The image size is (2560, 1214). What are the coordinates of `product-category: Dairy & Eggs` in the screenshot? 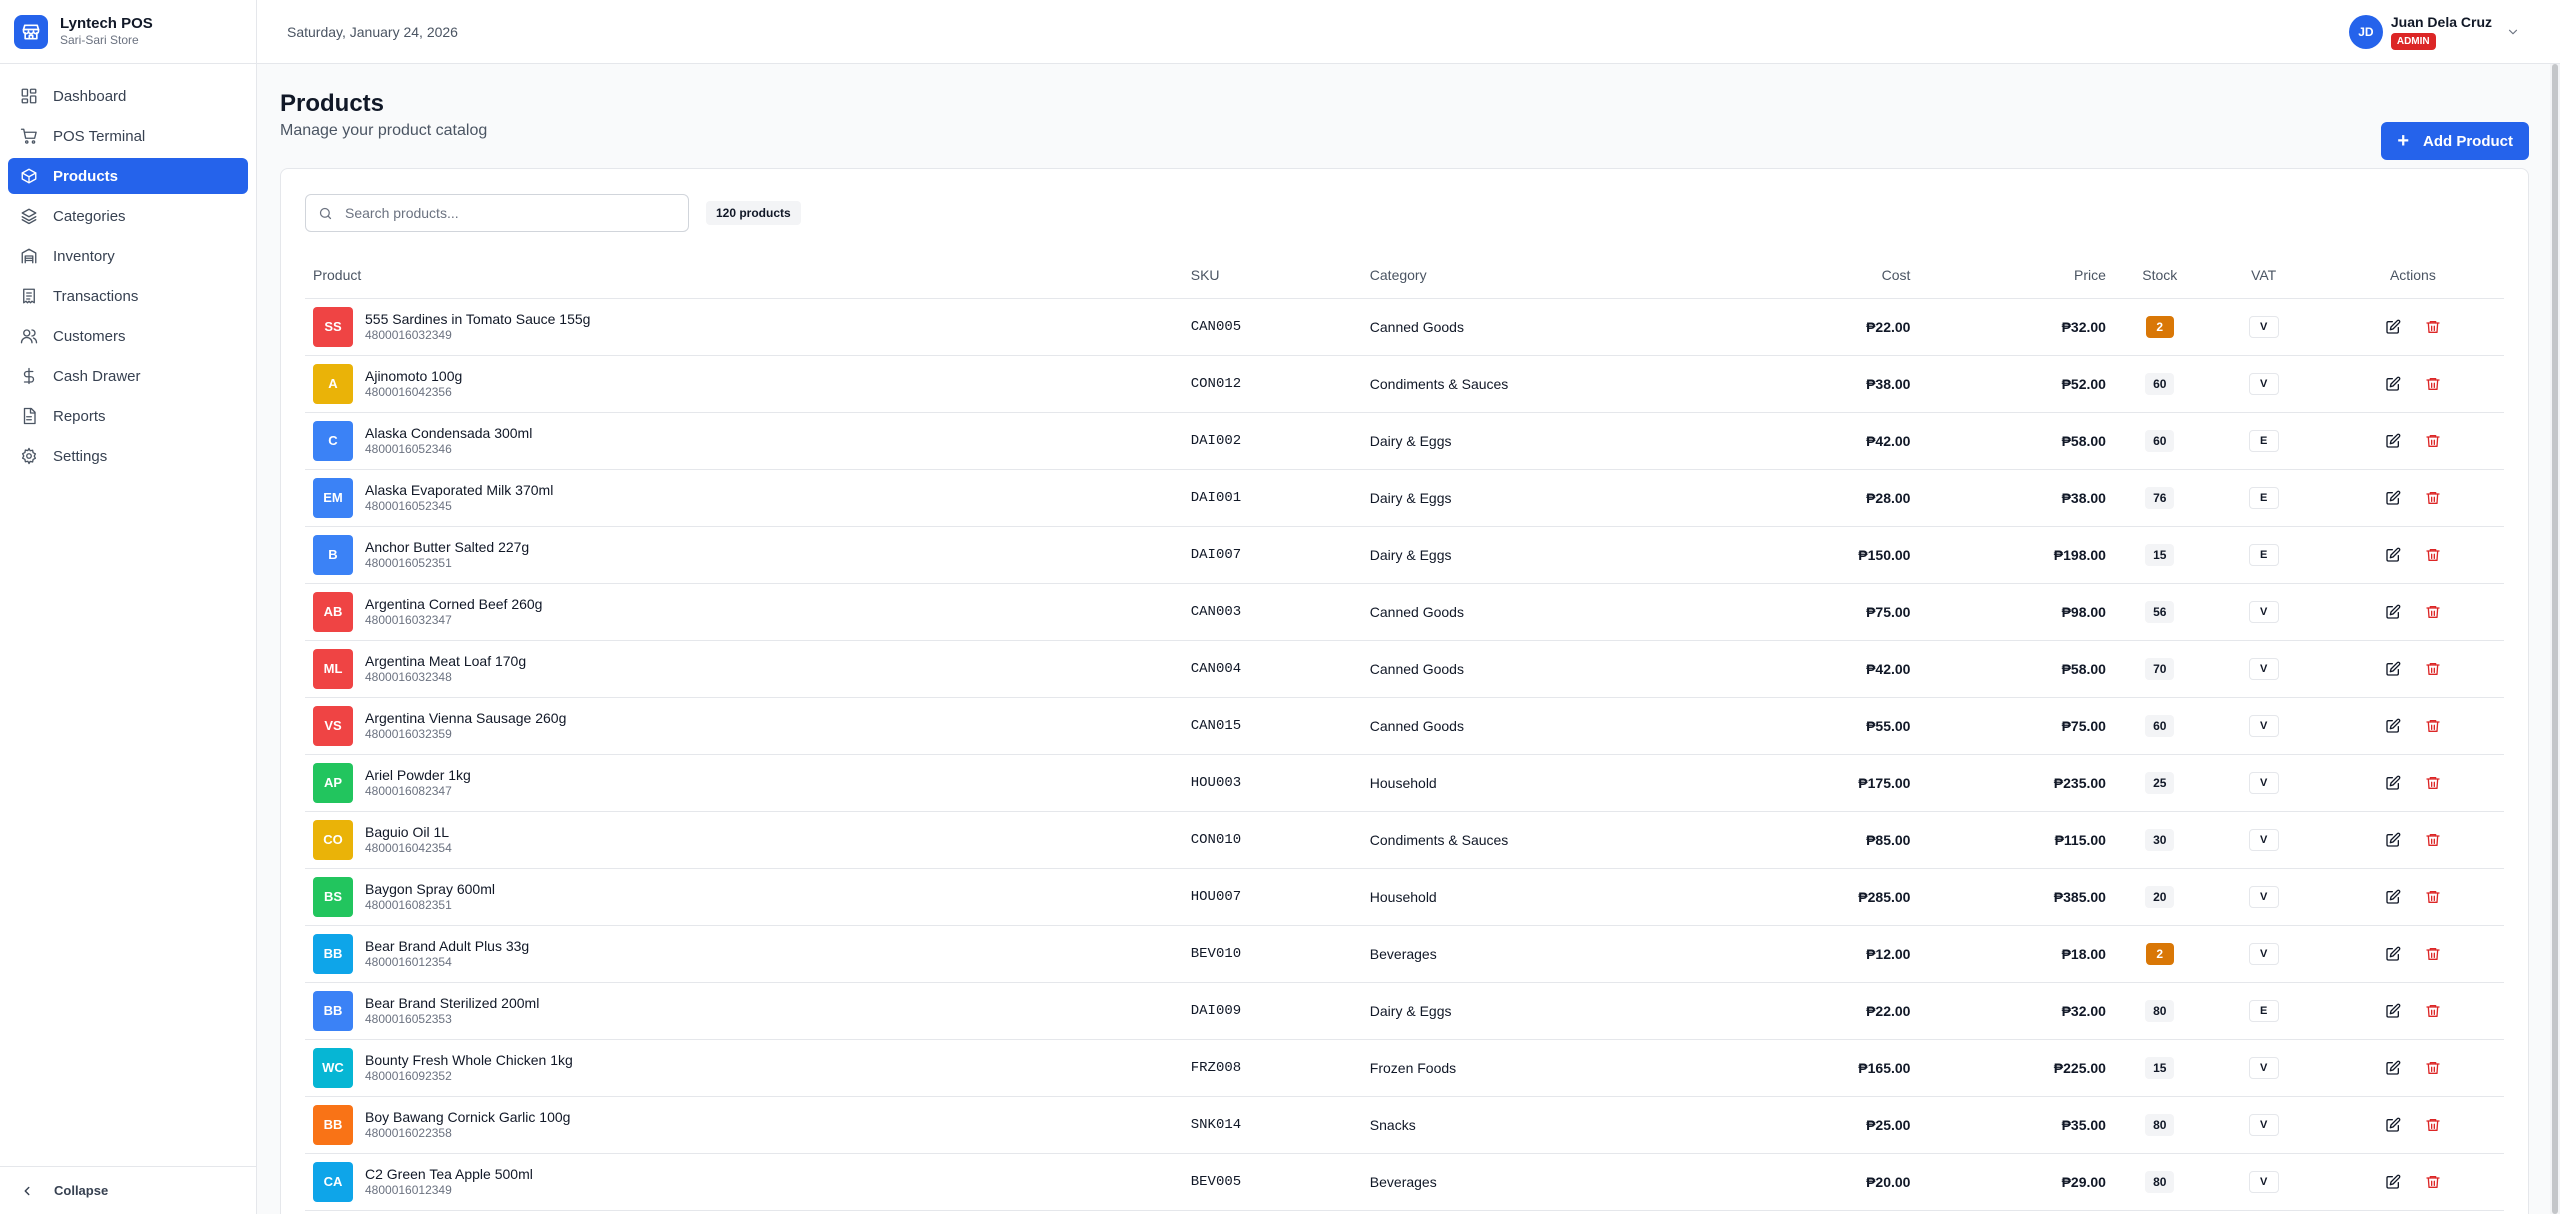 It's located at (1514, 1011).